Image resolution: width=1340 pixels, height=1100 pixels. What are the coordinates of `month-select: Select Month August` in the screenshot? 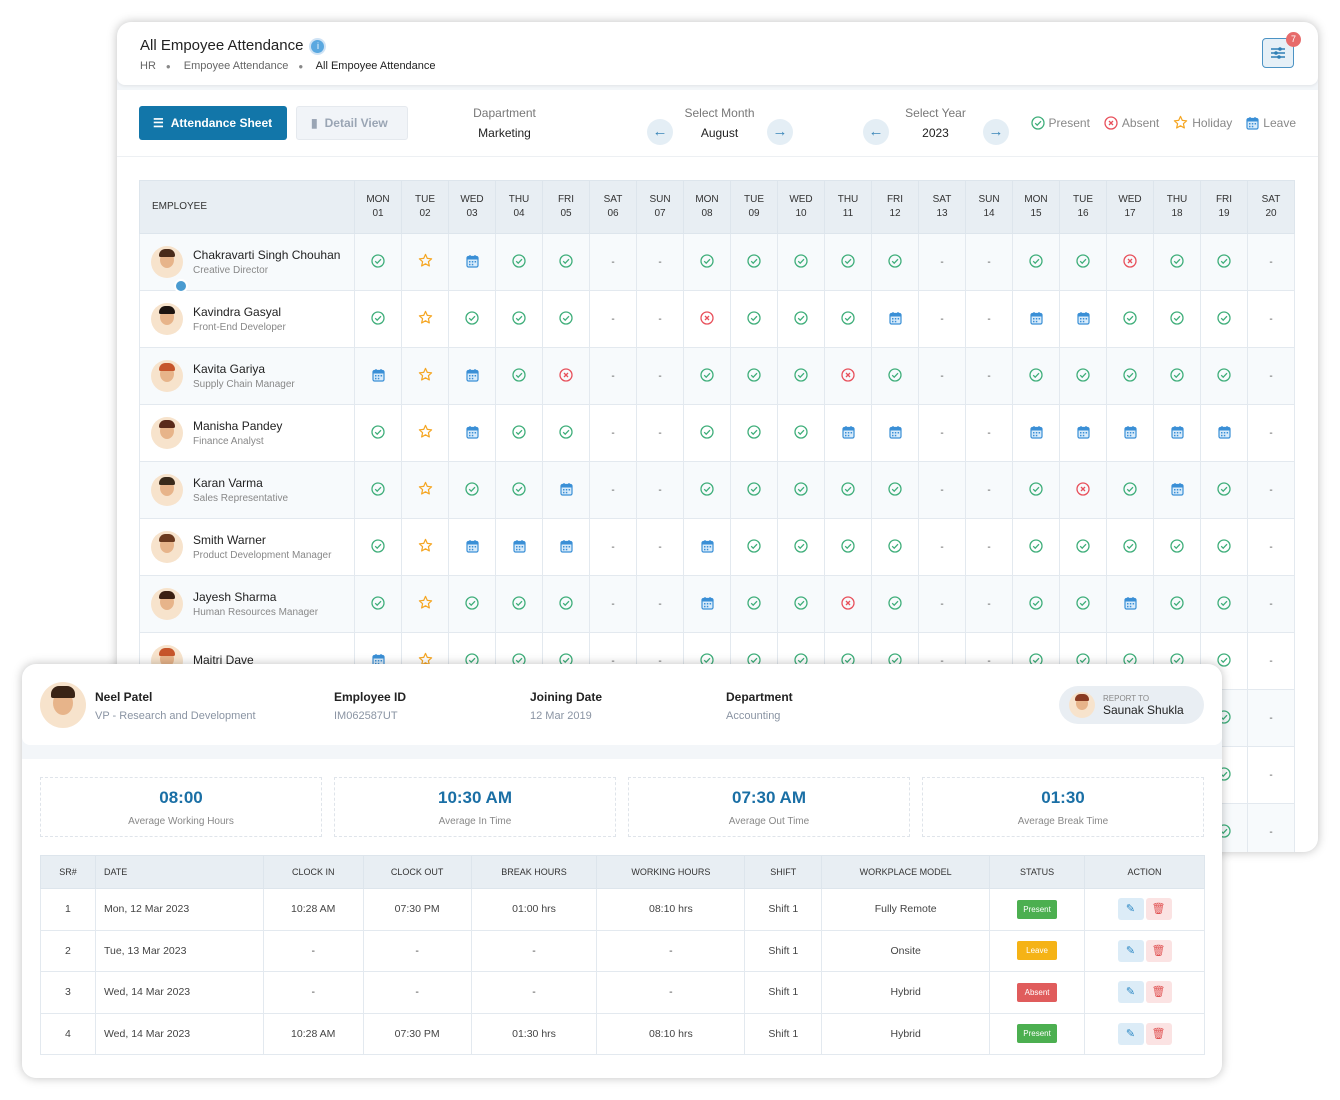 It's located at (719, 123).